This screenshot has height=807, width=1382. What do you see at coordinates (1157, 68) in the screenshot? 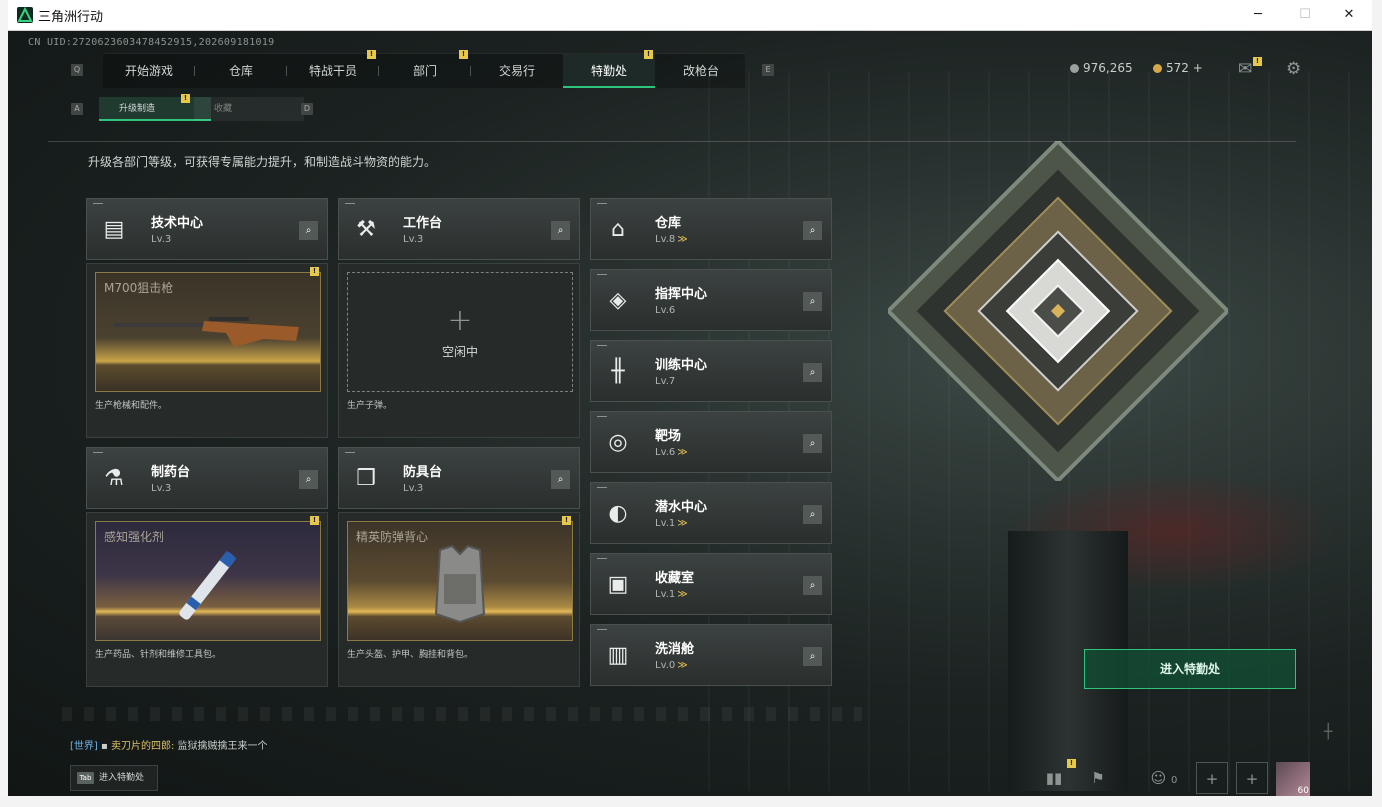
I see `gold-icon` at bounding box center [1157, 68].